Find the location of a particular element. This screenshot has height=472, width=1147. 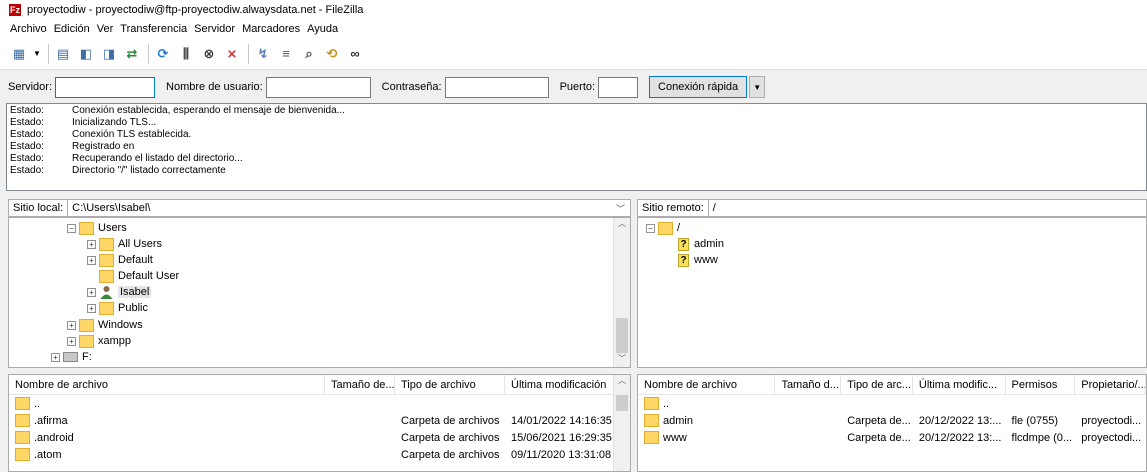

tree-node-public: + Public is located at coordinates (117, 308).